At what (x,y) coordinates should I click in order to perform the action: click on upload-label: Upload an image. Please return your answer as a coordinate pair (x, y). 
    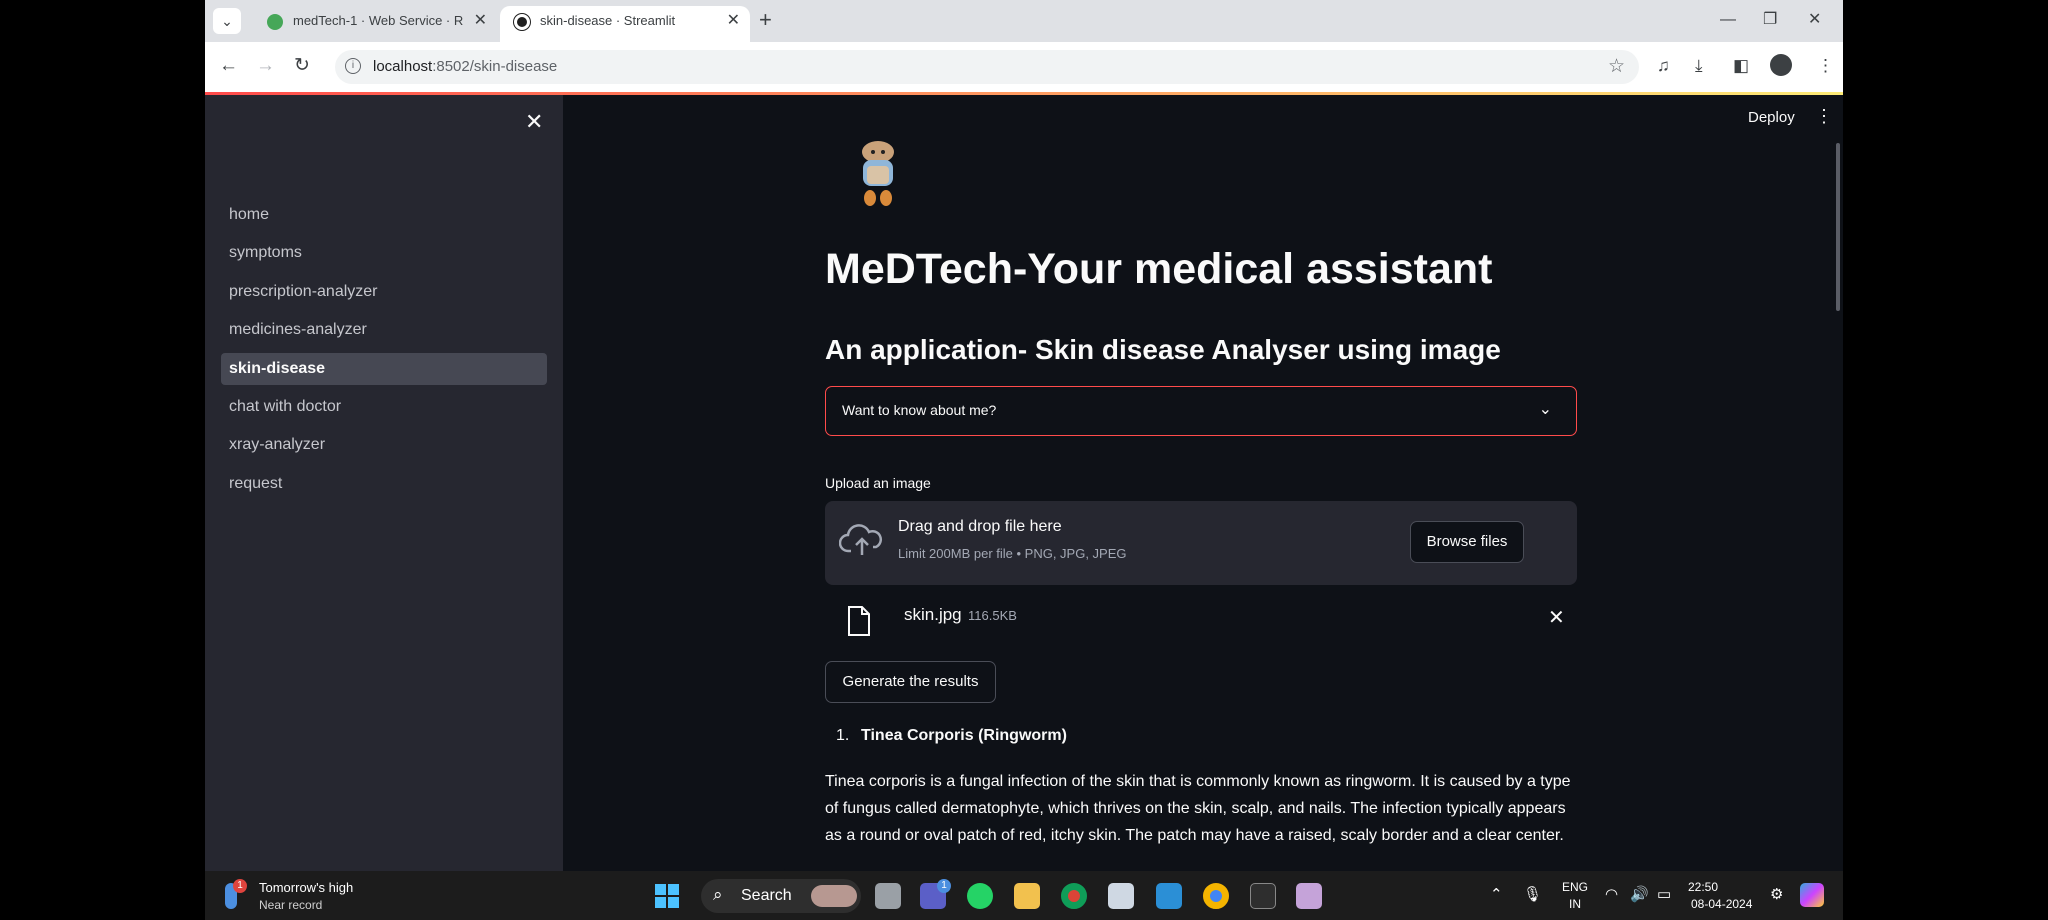
    Looking at the image, I should click on (878, 483).